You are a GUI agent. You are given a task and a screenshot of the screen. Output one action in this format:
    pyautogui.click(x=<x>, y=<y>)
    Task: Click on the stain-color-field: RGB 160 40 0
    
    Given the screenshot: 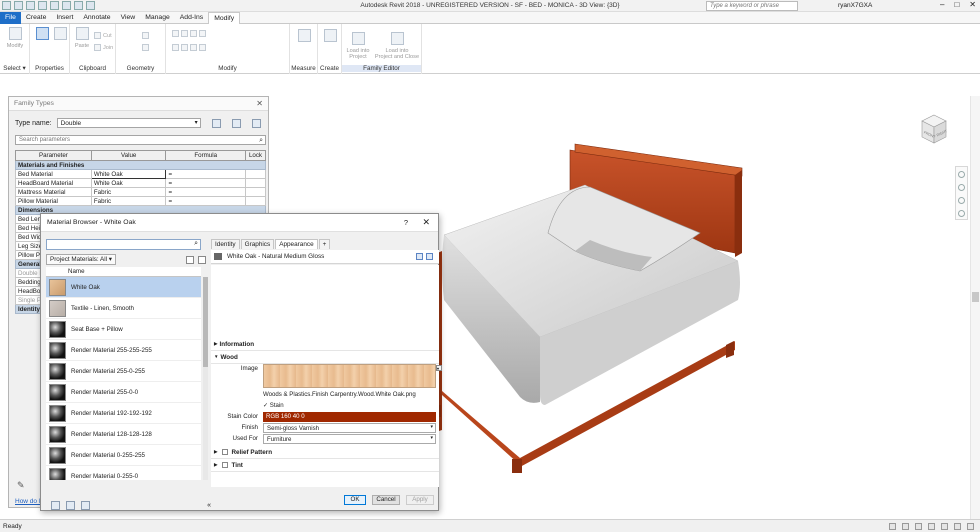 What is the action you would take?
    pyautogui.click(x=349, y=417)
    